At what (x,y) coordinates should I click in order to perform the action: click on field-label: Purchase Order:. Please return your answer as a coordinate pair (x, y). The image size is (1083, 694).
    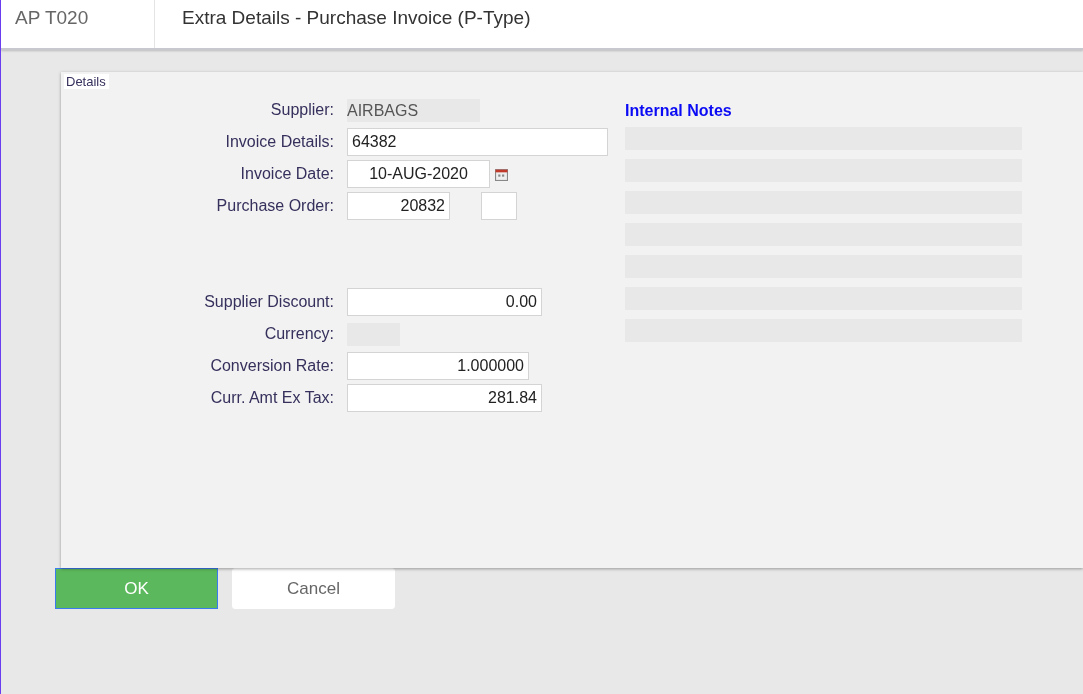
    Looking at the image, I should click on (274, 206).